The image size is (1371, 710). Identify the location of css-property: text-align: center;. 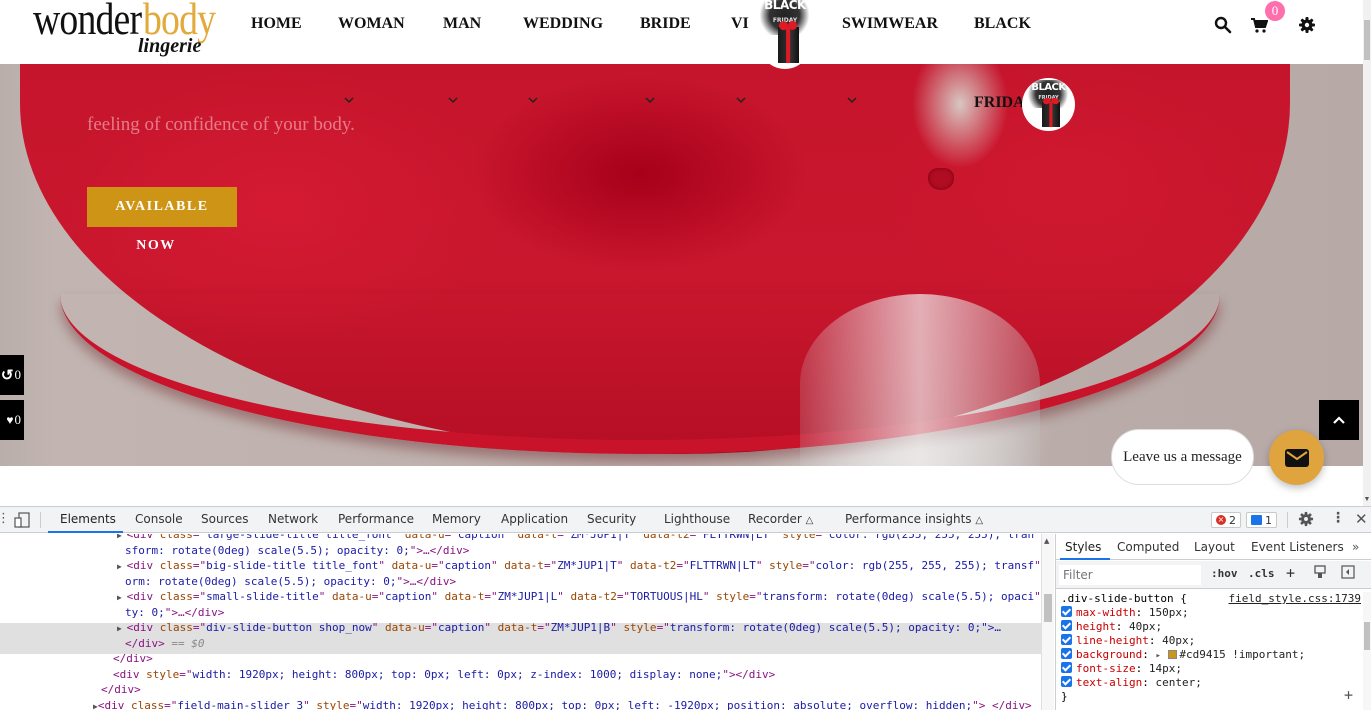
(1131, 683).